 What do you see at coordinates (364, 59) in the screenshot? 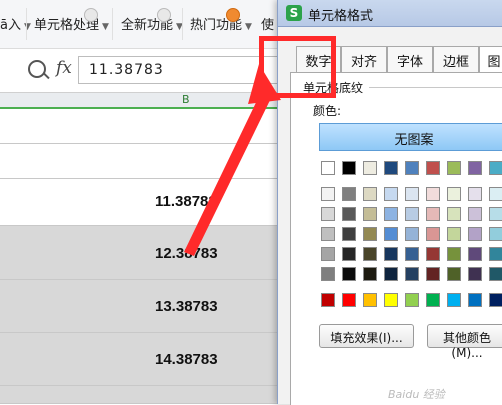
I see `tab-alignment: 对齐` at bounding box center [364, 59].